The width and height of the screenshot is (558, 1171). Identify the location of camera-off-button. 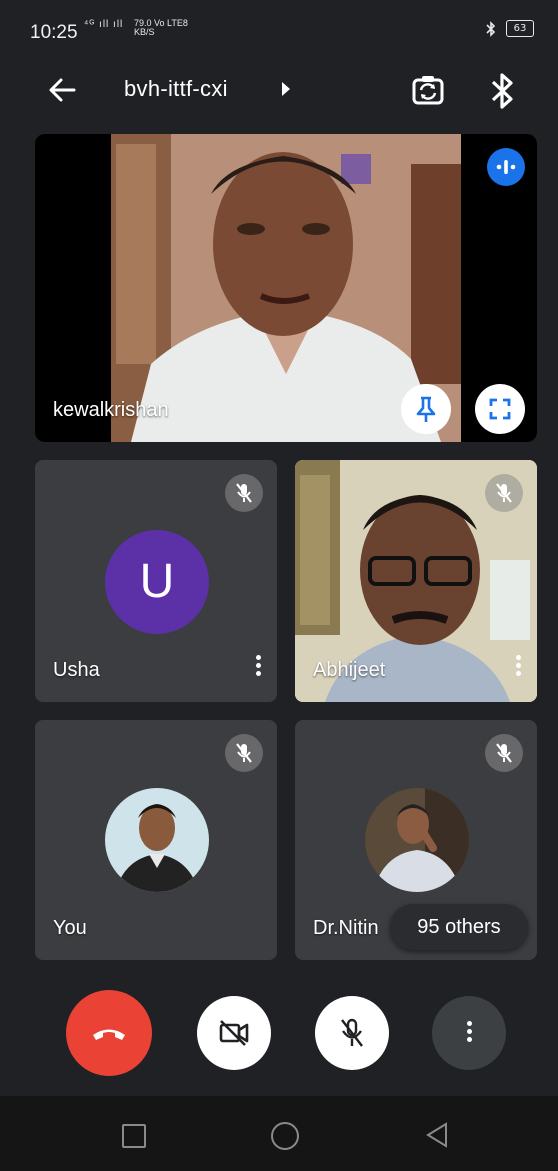
(234, 1033).